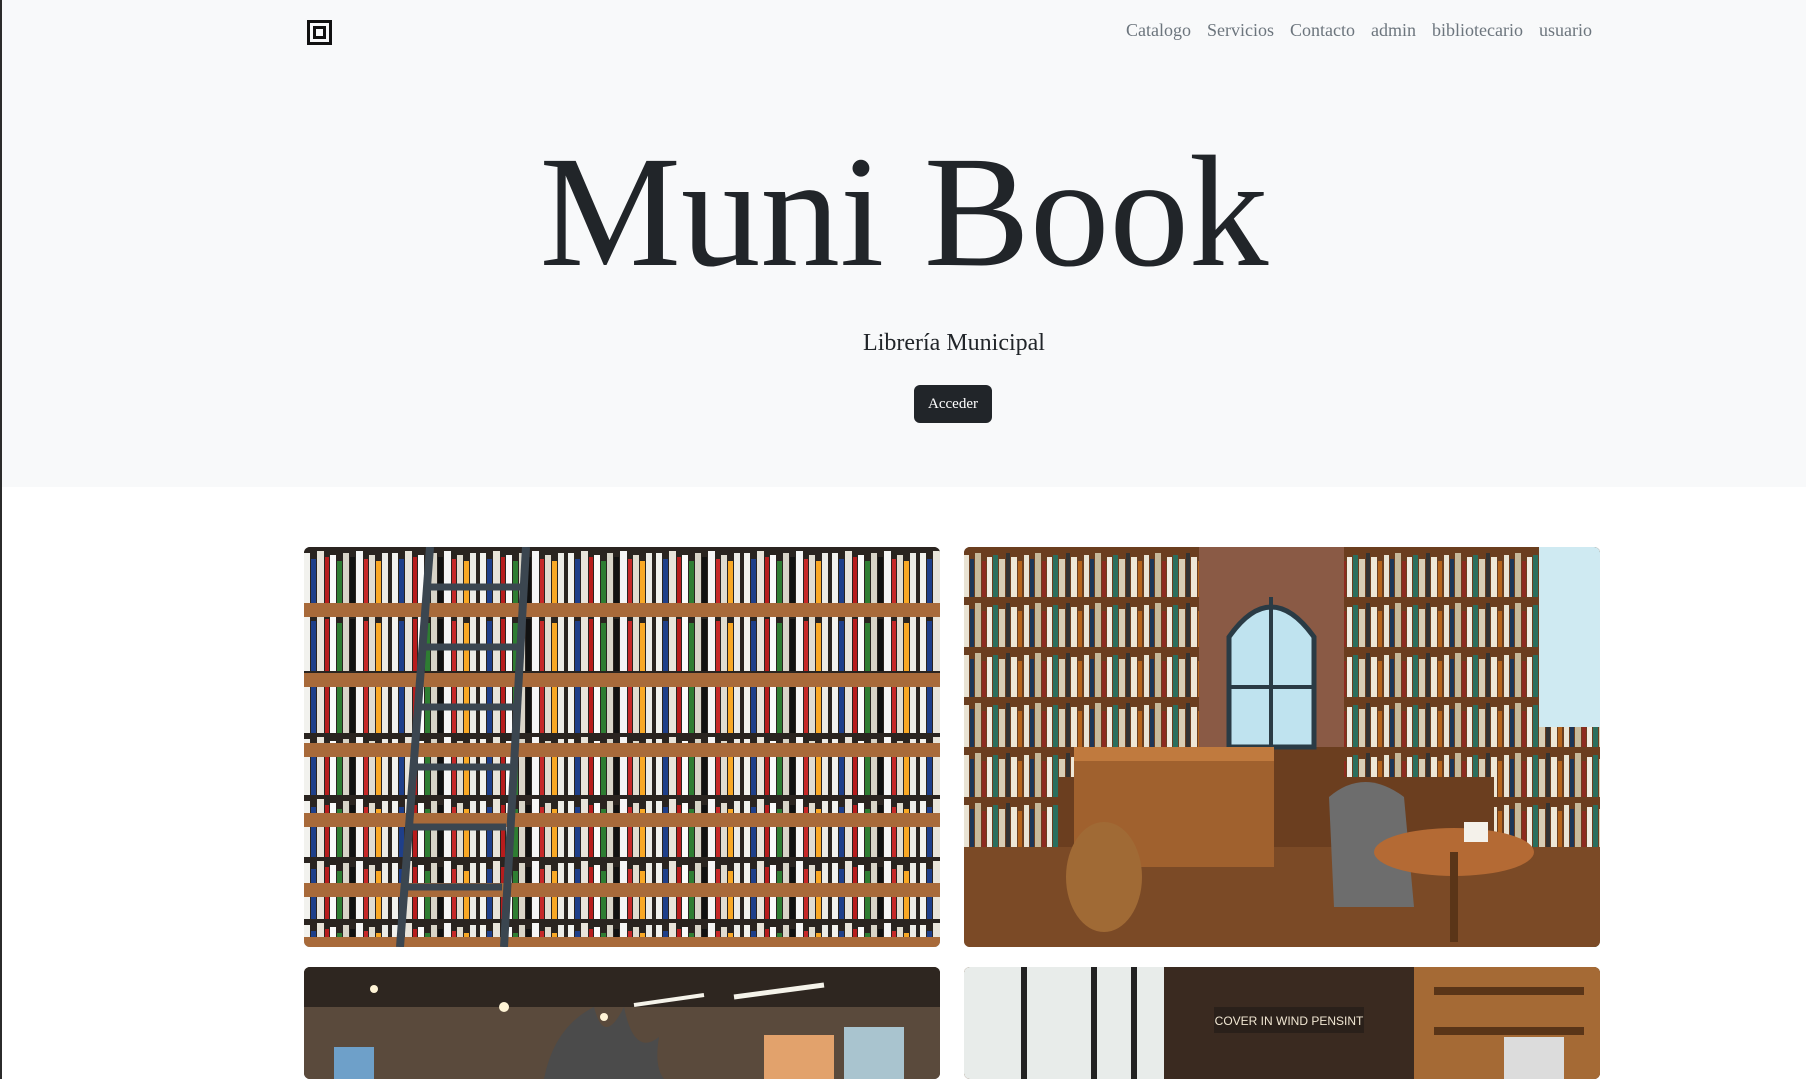 The image size is (1806, 1079). Describe the element at coordinates (954, 343) in the screenshot. I see `page-subtitle: Librería Municipal` at that location.